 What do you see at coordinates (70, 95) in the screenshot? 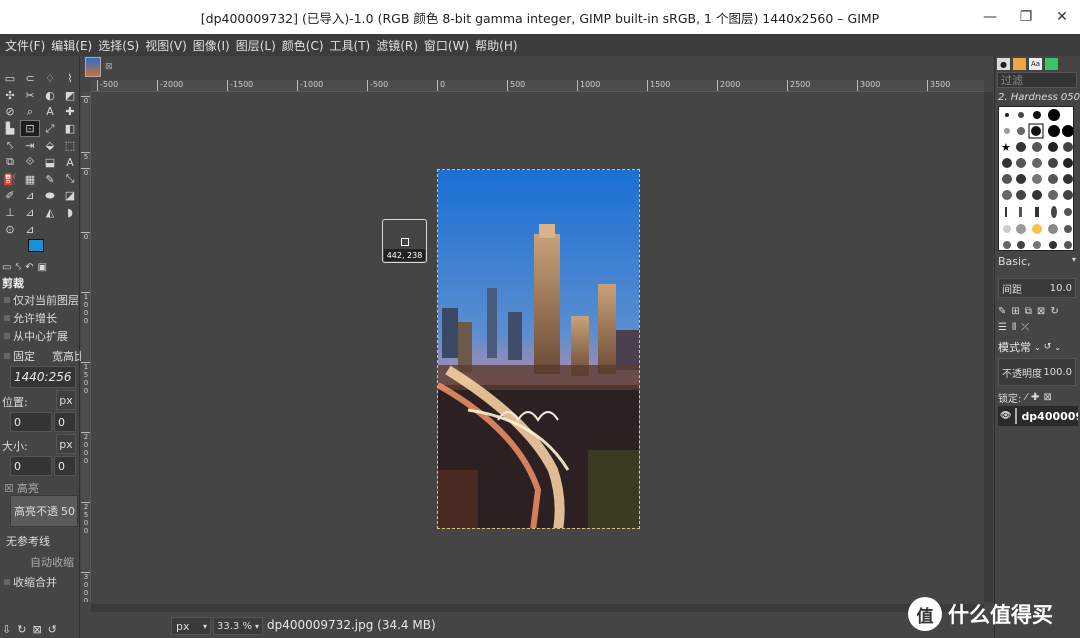
I see `tool-icon-7: ◩` at bounding box center [70, 95].